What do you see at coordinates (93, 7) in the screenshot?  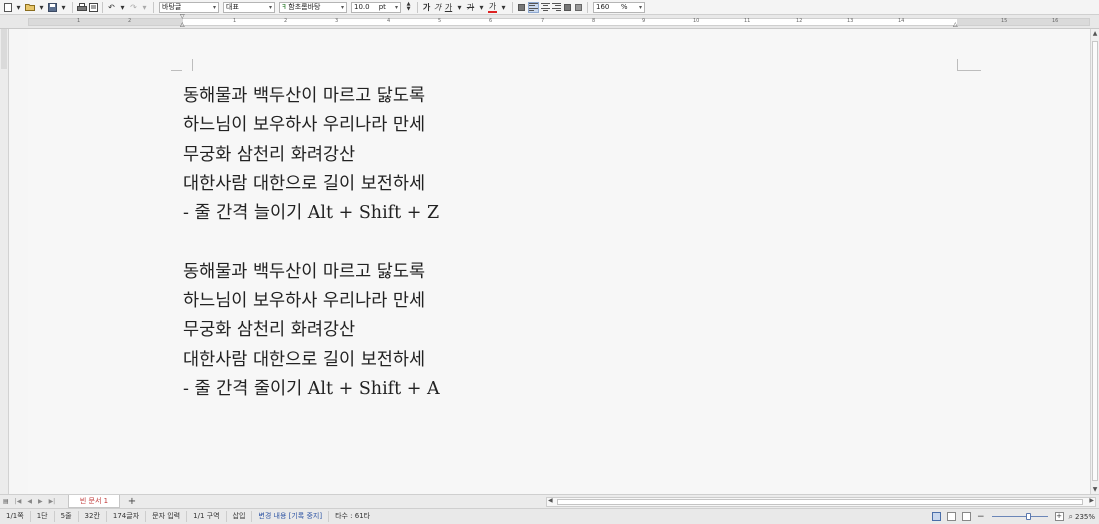 I see `print-preview-icon` at bounding box center [93, 7].